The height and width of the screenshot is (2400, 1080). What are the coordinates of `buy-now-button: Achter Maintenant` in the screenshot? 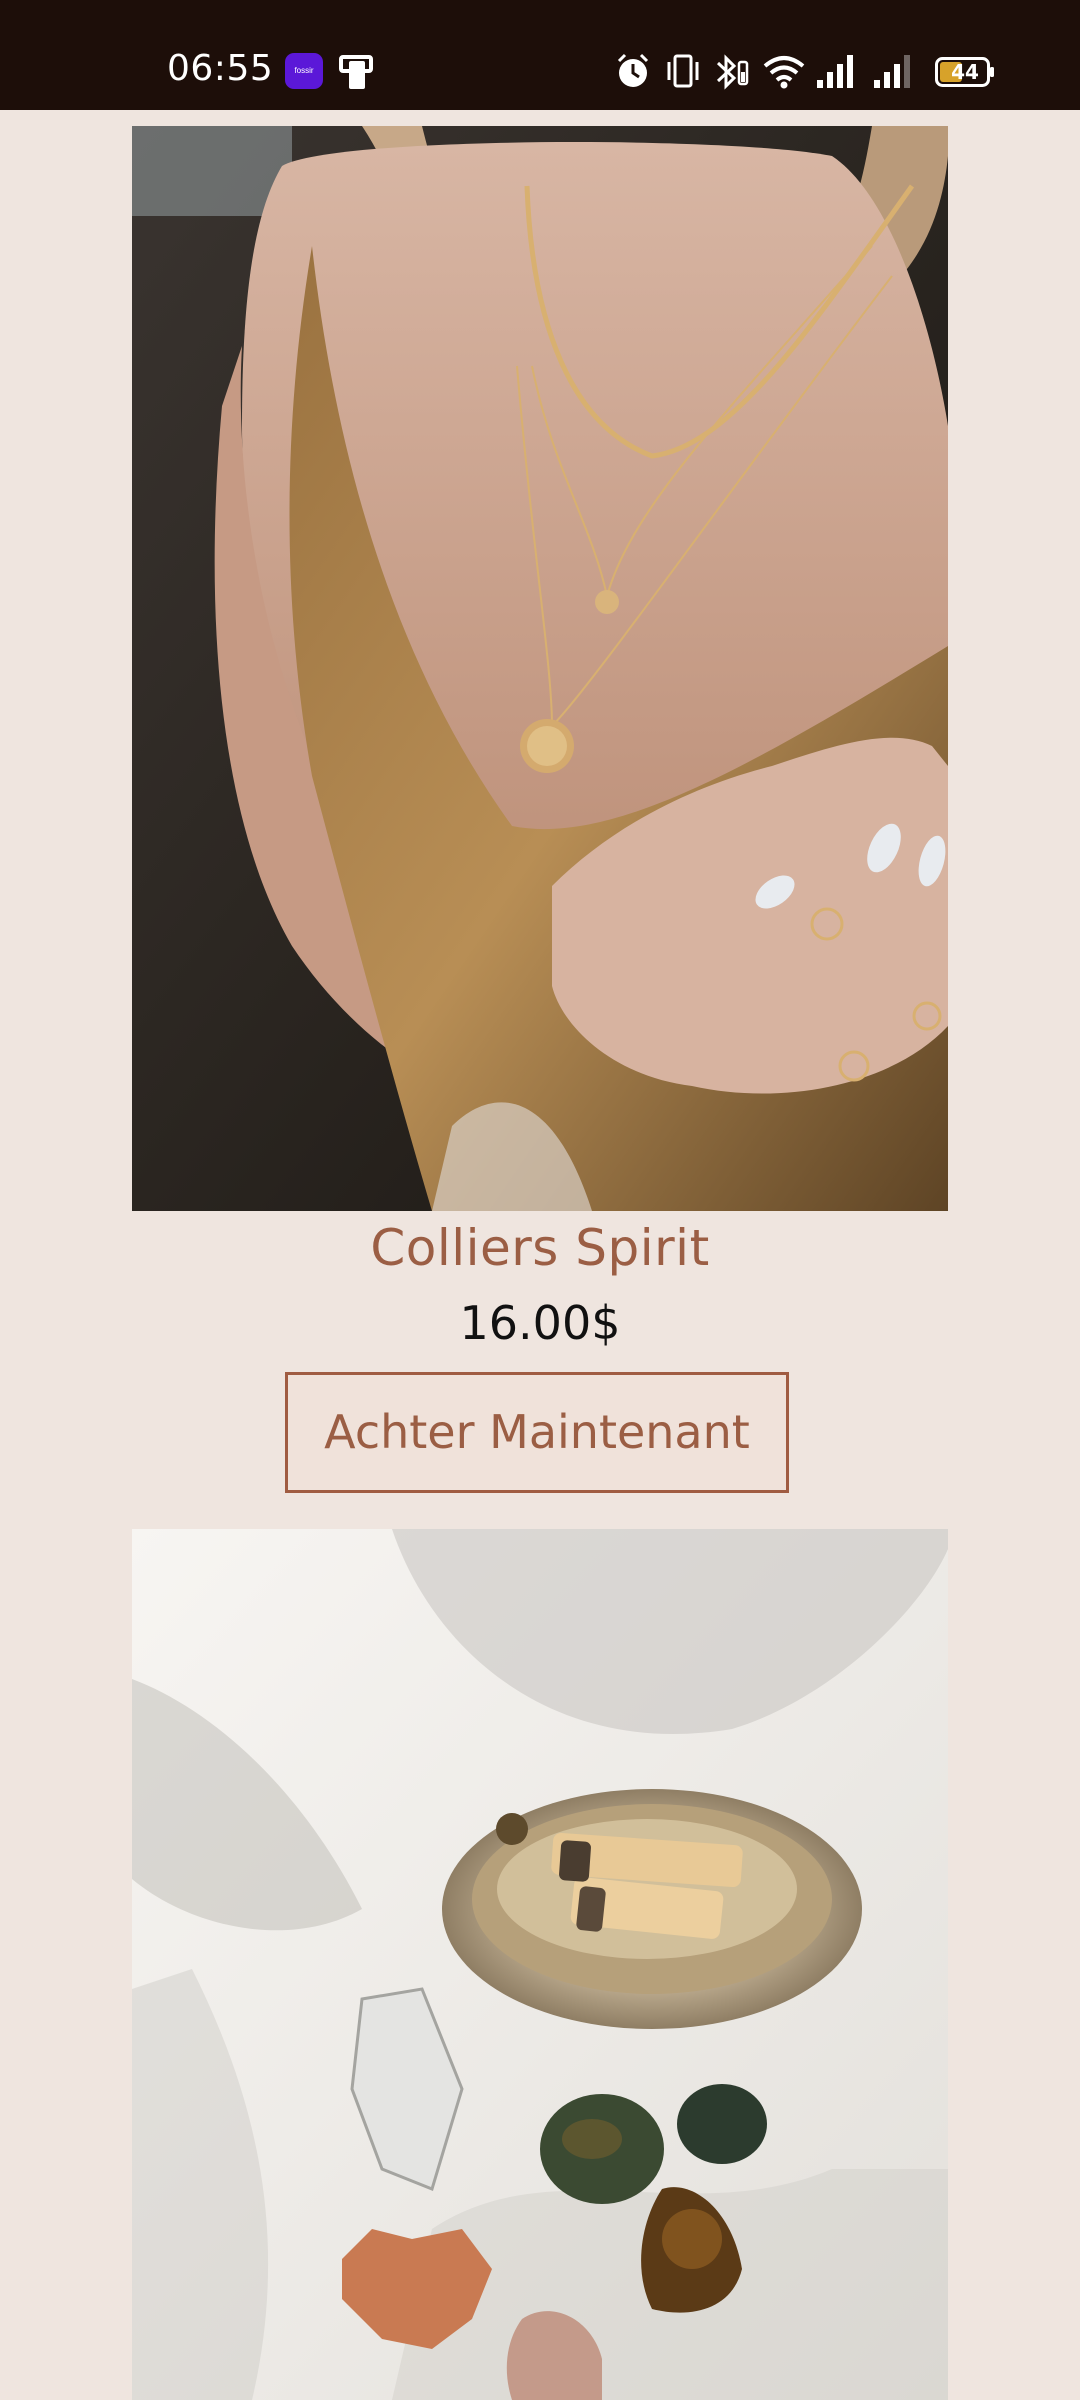 It's located at (537, 1432).